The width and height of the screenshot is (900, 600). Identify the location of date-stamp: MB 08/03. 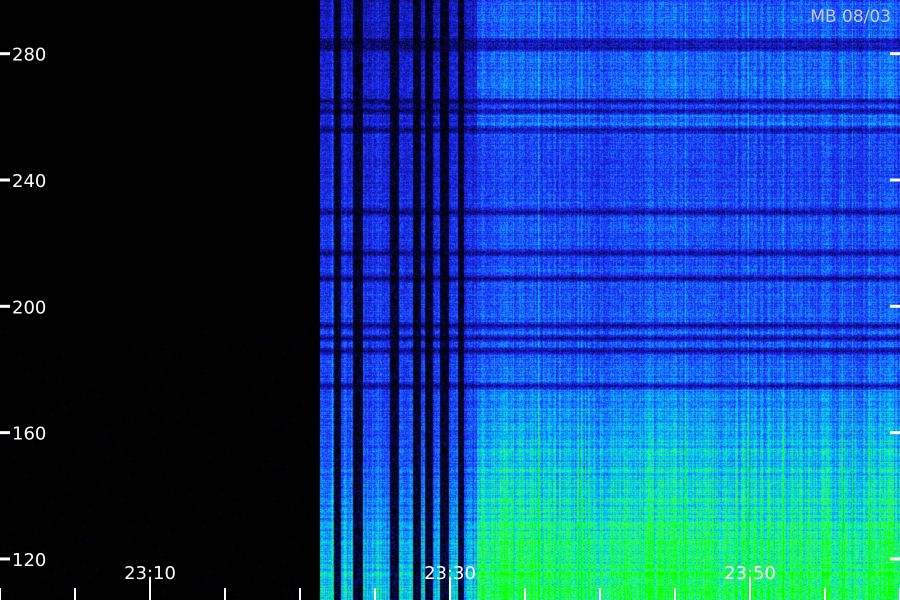
(850, 17).